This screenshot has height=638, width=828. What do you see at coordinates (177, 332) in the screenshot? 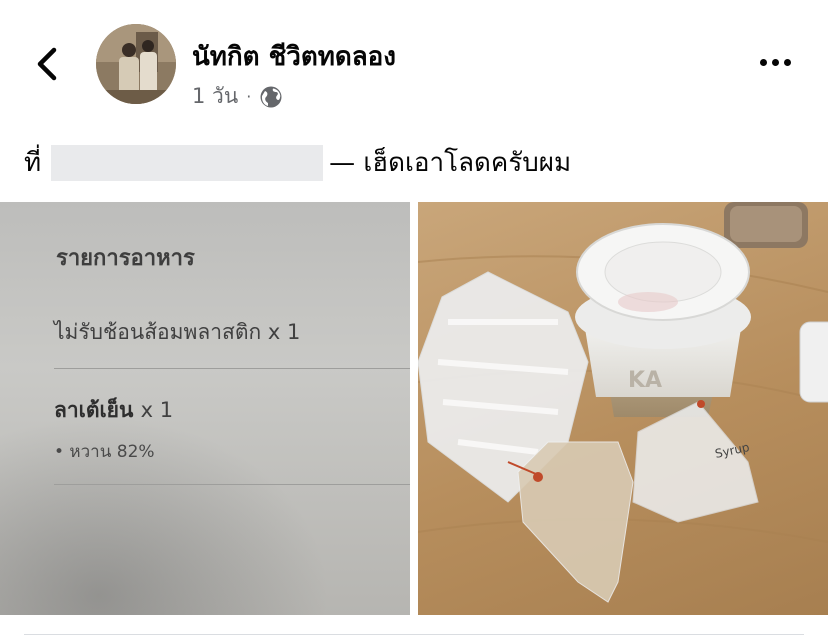
I see `receipt-item: ไม่รับช้อนส้อมพลาสติก x 1` at bounding box center [177, 332].